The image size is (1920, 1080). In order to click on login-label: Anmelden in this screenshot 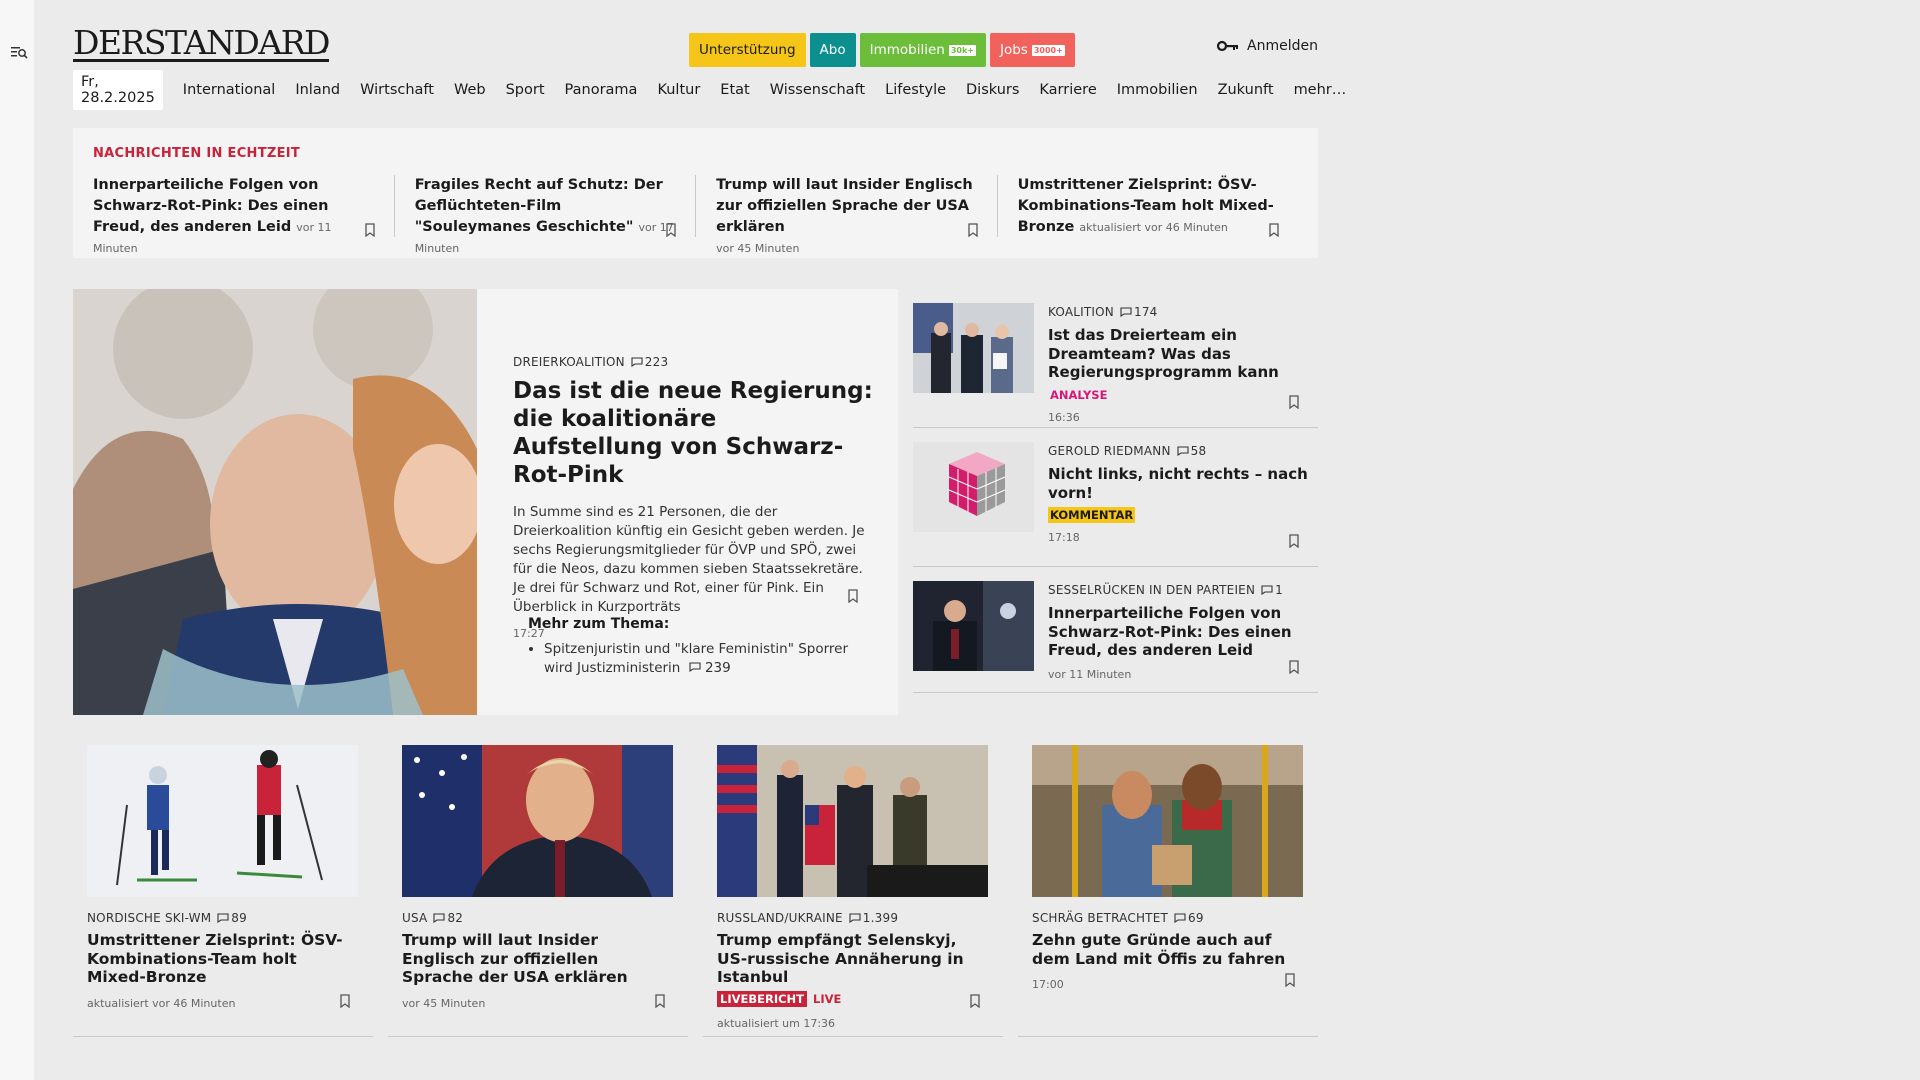, I will do `click(1282, 46)`.